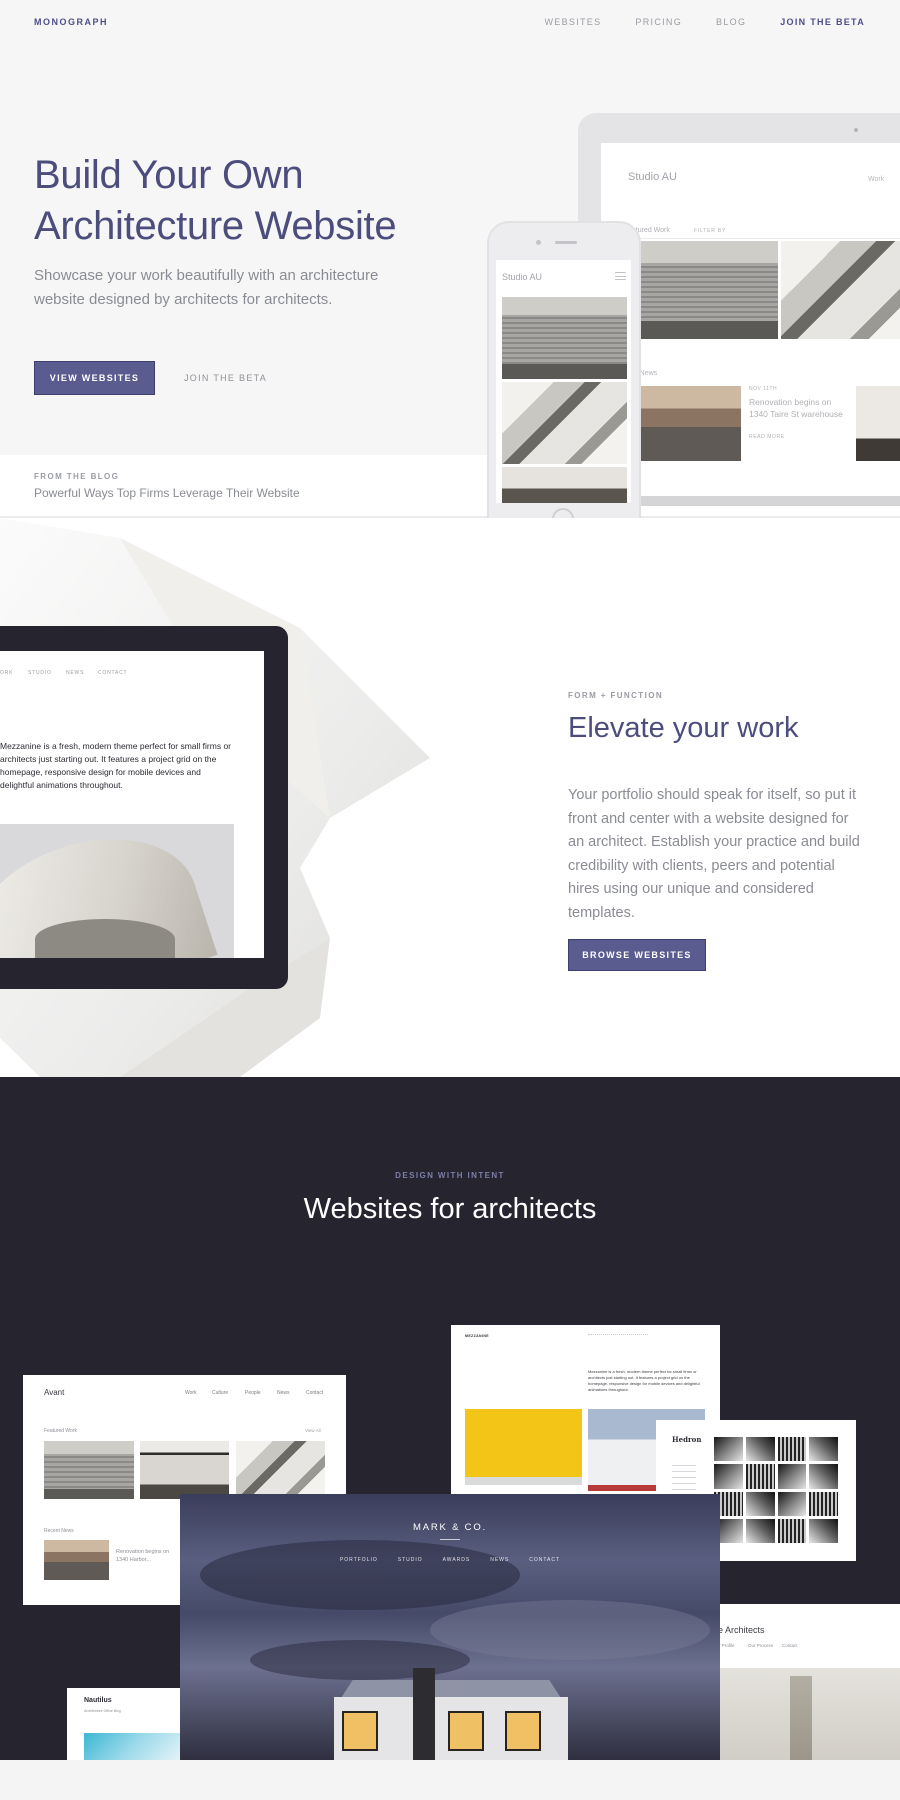  I want to click on phone-photo-stairs, so click(564, 423).